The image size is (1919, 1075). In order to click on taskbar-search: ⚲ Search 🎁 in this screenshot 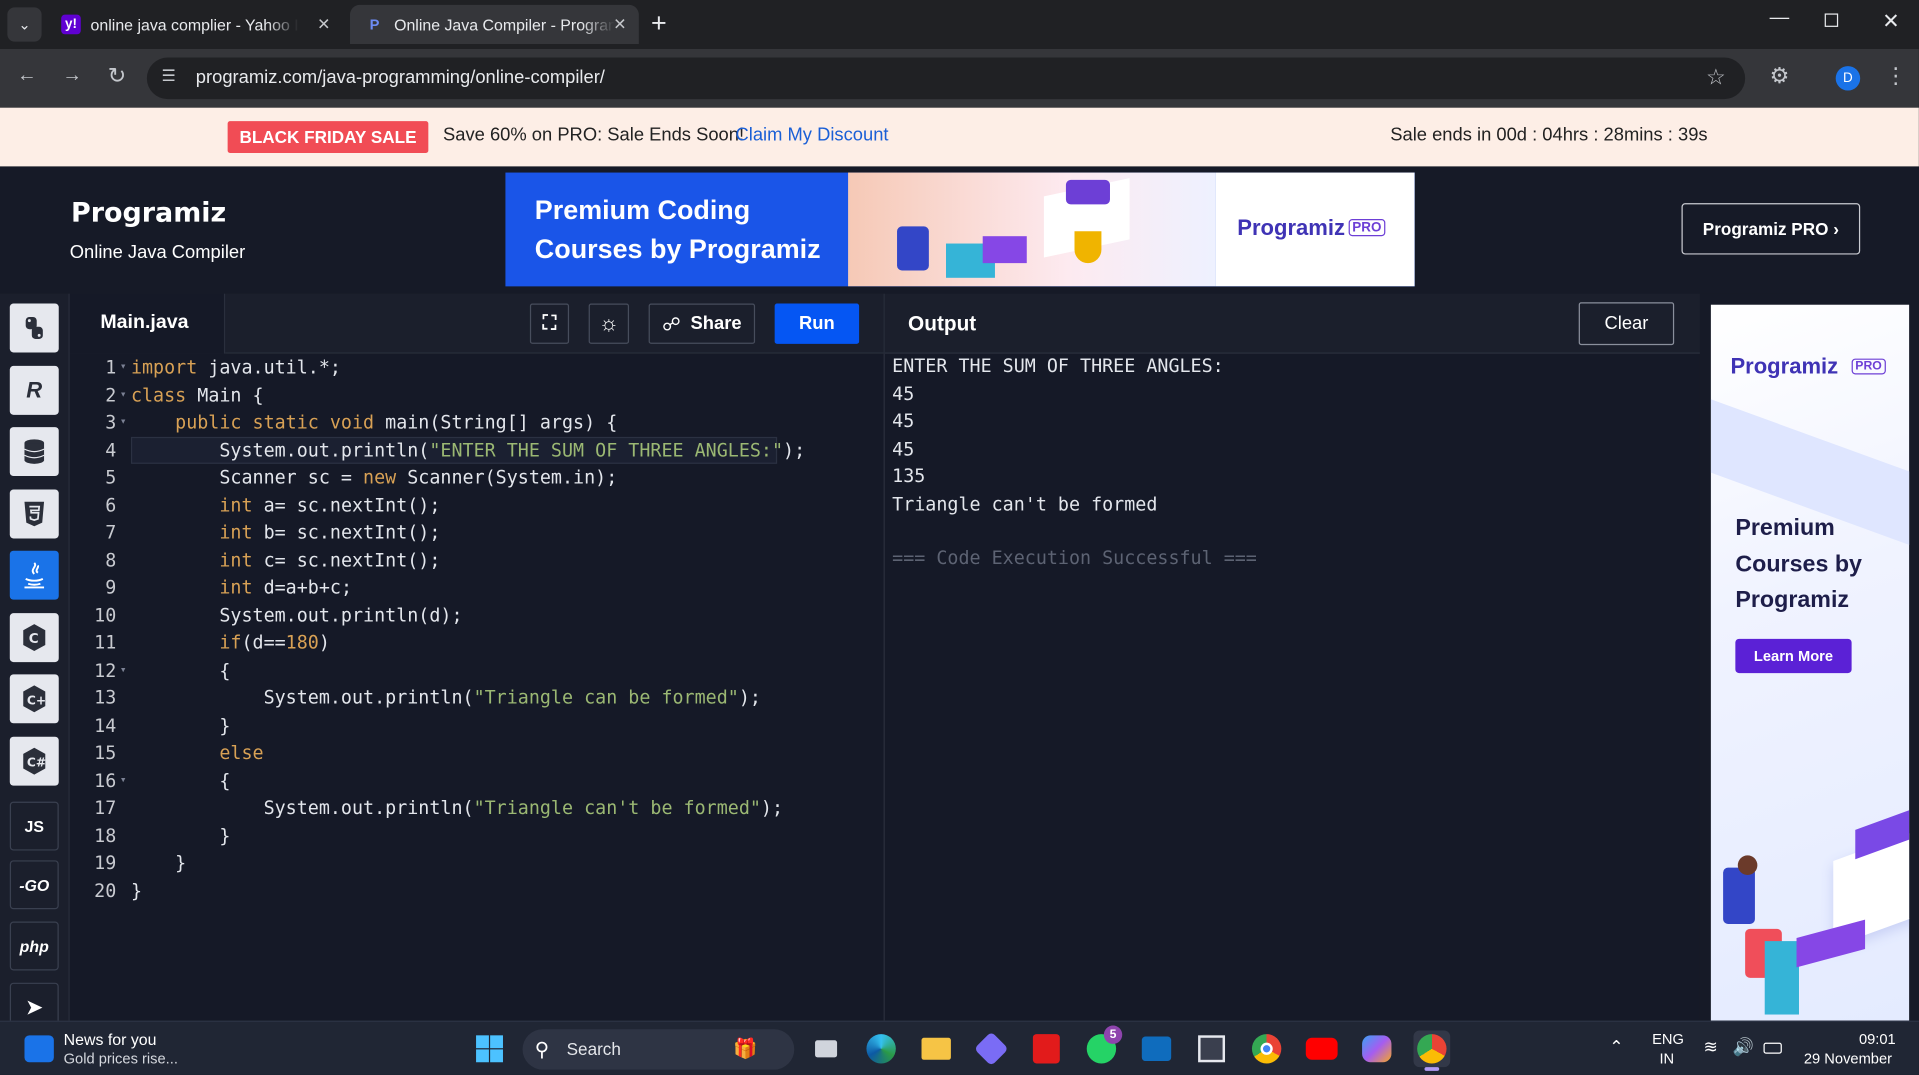, I will do `click(658, 1049)`.